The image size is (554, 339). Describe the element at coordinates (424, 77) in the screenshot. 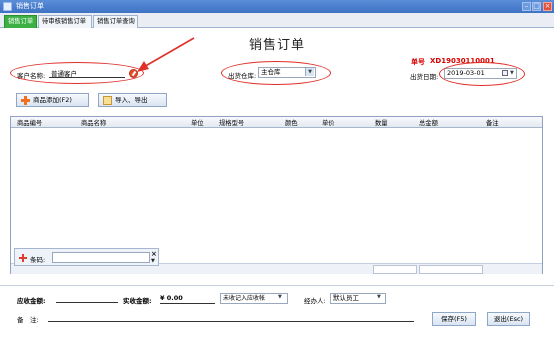

I see `date-label: 出货日期:` at that location.